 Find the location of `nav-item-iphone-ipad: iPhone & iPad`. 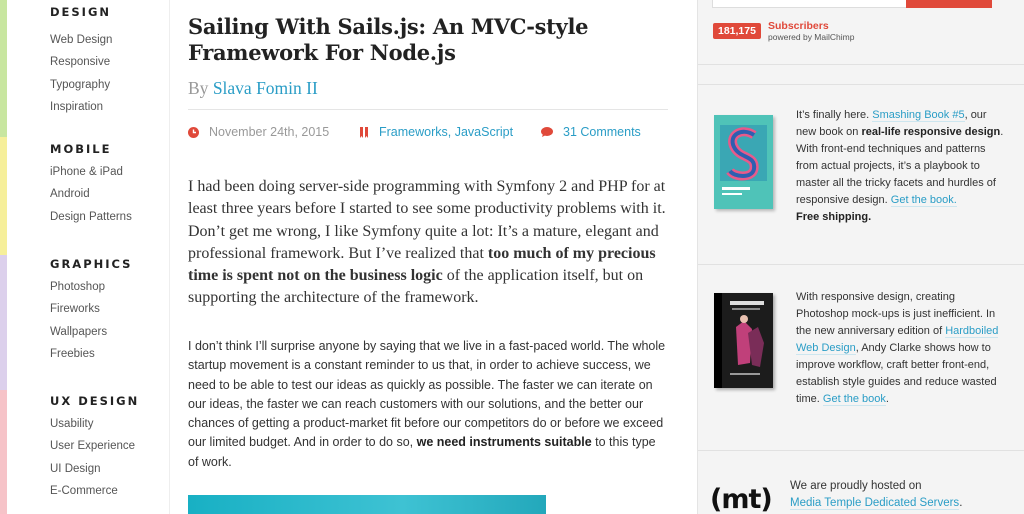

nav-item-iphone-ipad: iPhone & iPad is located at coordinates (91, 172).